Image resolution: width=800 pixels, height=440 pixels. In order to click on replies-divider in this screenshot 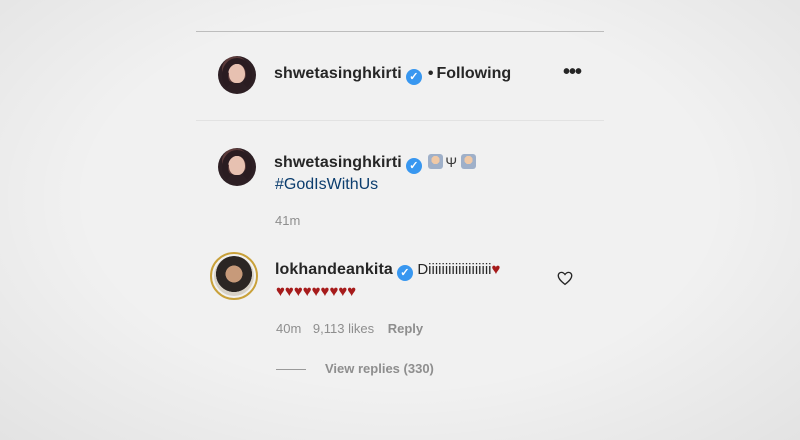, I will do `click(291, 369)`.